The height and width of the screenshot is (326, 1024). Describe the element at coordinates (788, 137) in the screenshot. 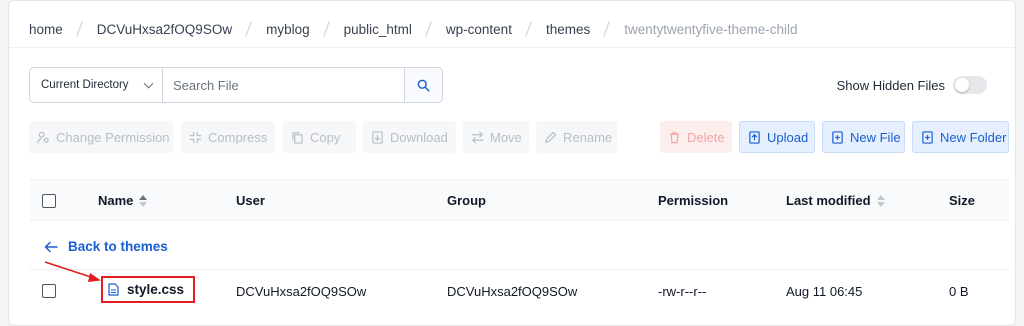

I see `upload-label: Upload` at that location.